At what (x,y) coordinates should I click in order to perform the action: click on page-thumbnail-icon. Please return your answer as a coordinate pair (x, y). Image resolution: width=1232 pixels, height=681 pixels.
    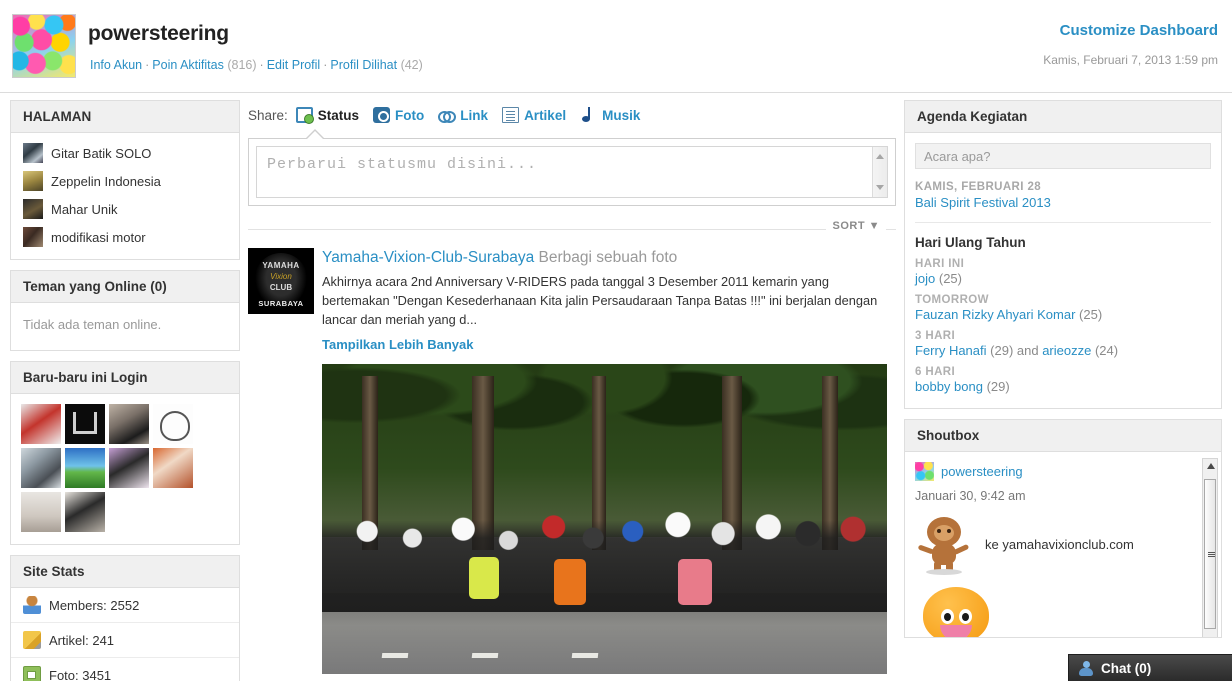
    Looking at the image, I should click on (33, 209).